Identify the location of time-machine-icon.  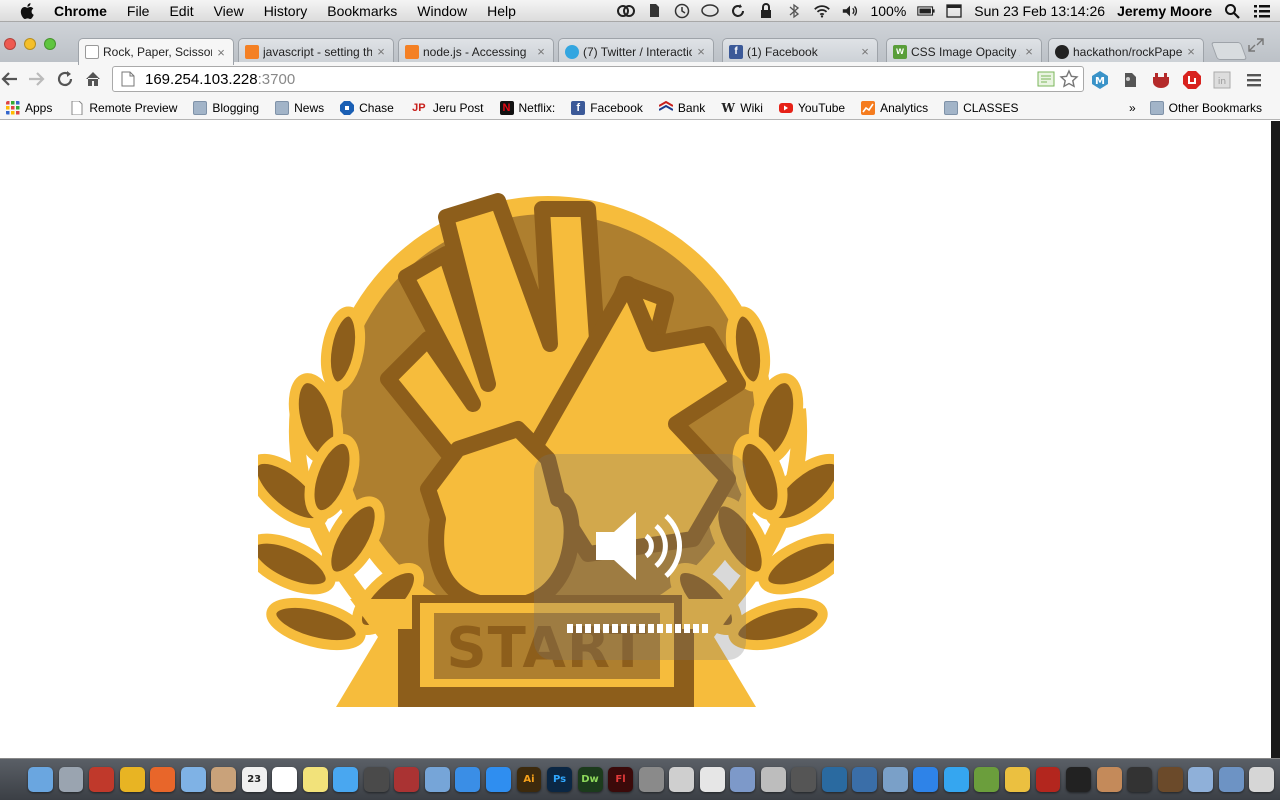
(682, 11).